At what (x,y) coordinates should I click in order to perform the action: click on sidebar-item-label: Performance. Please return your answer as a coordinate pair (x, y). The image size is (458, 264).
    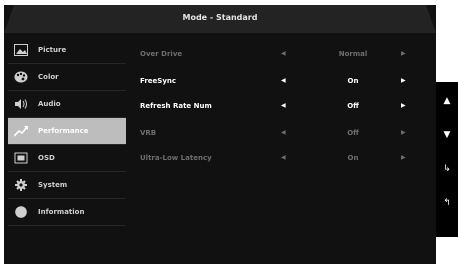
    Looking at the image, I should click on (63, 131).